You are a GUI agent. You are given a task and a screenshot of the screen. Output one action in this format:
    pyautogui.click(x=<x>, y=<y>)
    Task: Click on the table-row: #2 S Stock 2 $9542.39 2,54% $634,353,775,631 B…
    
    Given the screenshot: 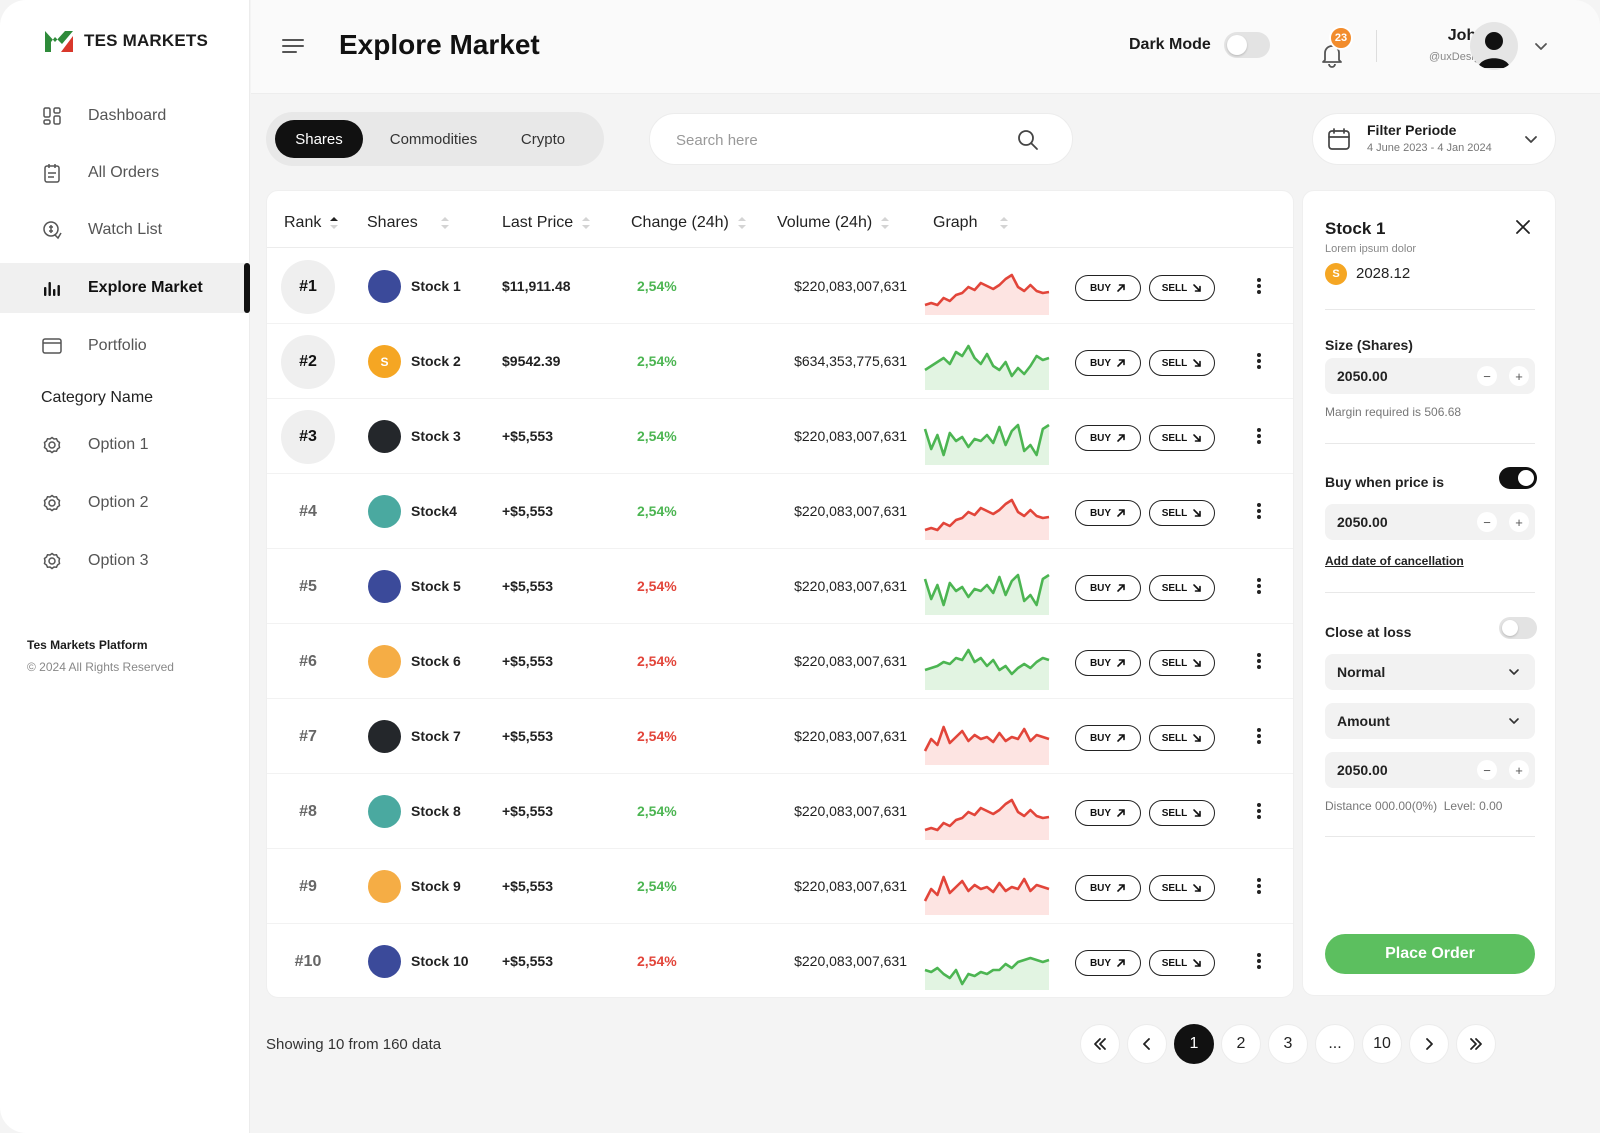 What is the action you would take?
    pyautogui.click(x=780, y=361)
    